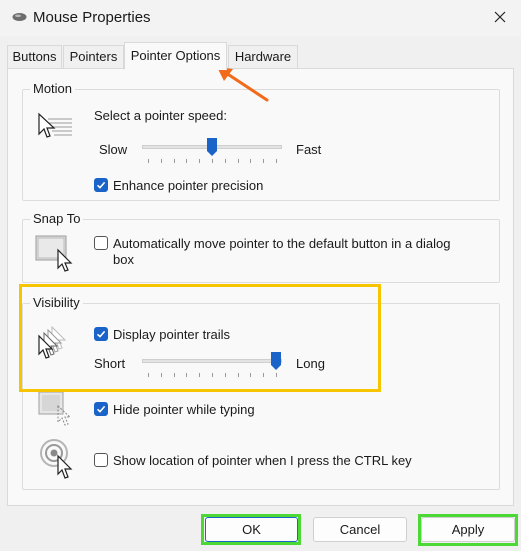 The image size is (521, 551). Describe the element at coordinates (56, 302) in the screenshot. I see `visibility-group-label: Visibility` at that location.